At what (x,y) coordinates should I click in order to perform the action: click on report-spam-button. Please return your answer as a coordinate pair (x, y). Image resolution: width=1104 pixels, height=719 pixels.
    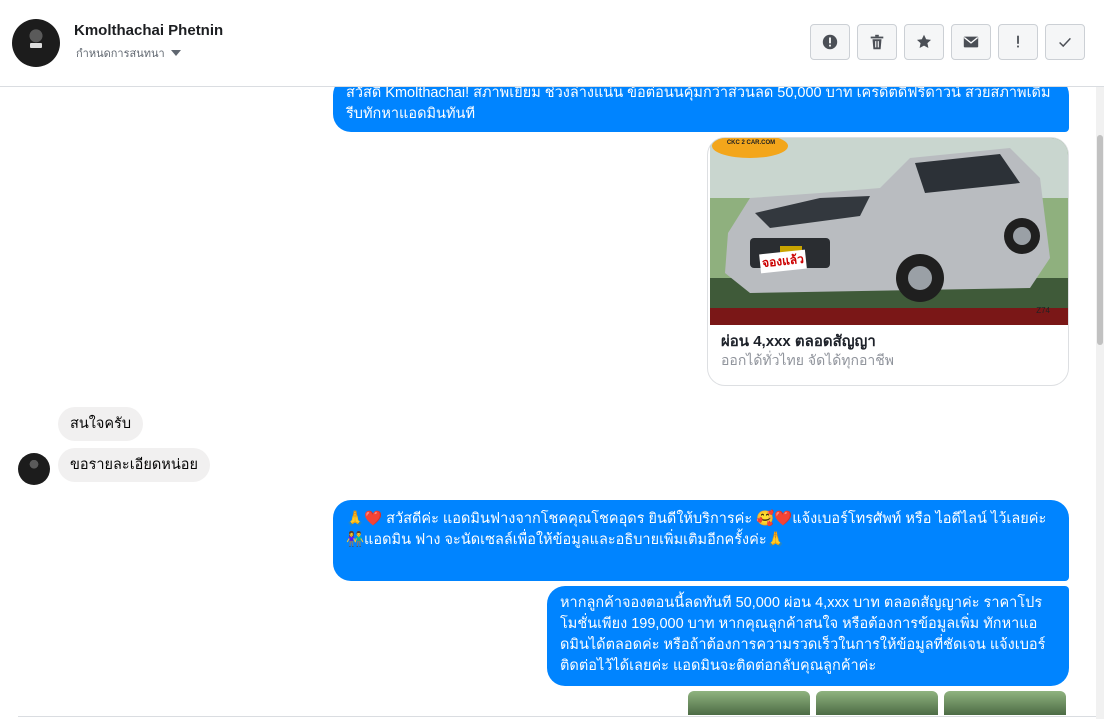
    Looking at the image, I should click on (830, 42).